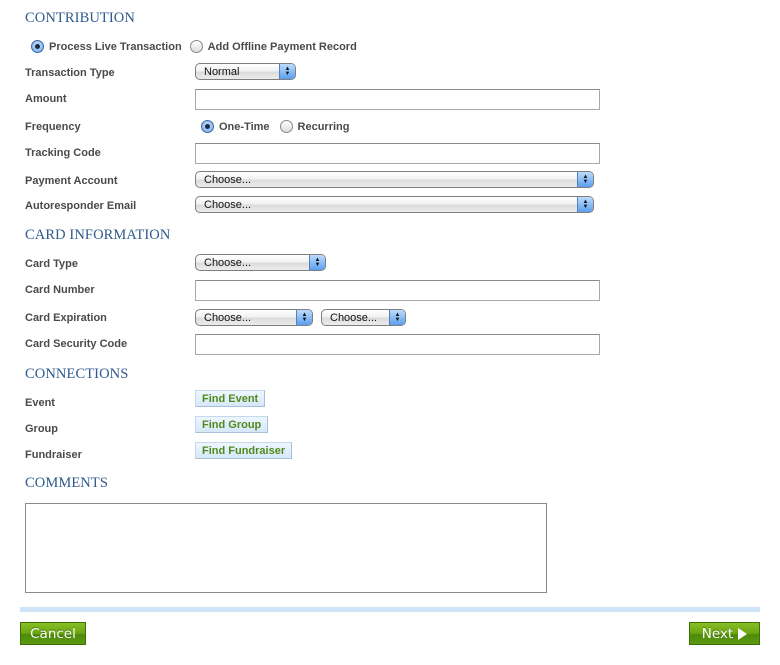 The image size is (780, 665). I want to click on card-type-label: Card Type, so click(51, 264).